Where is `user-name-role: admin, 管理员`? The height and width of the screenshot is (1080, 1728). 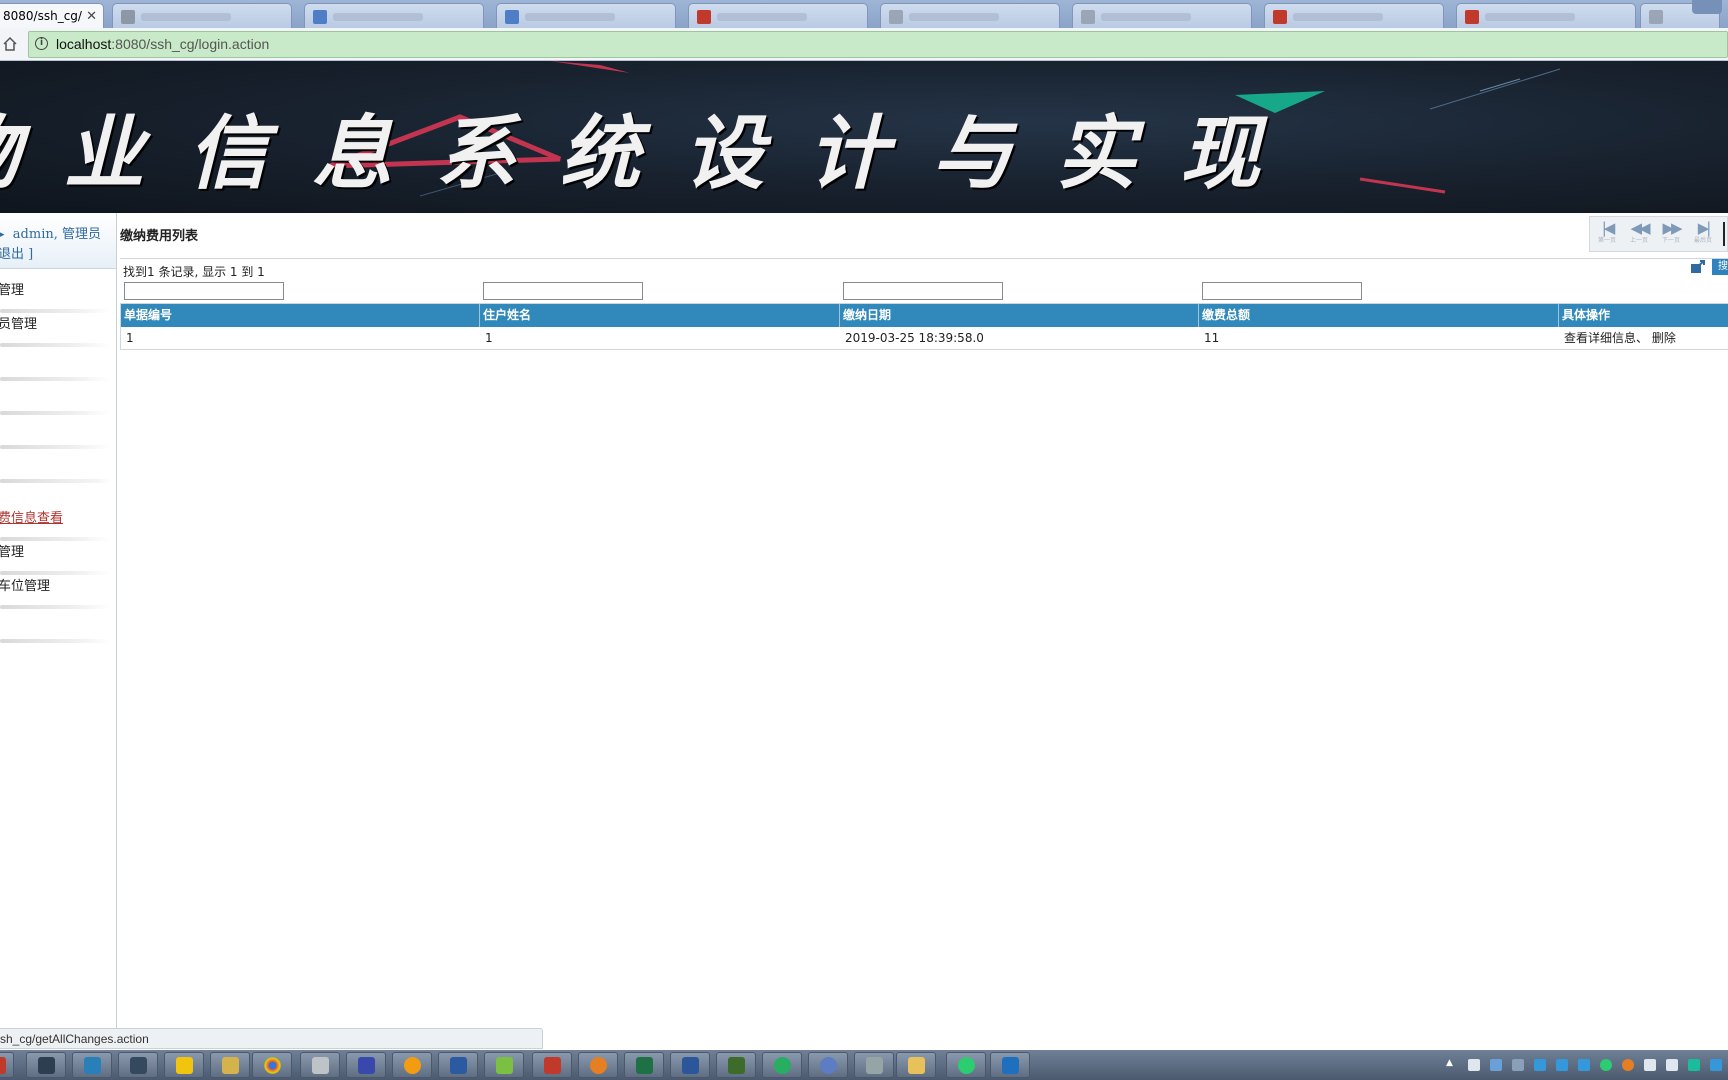 user-name-role: admin, 管理员 is located at coordinates (56, 234).